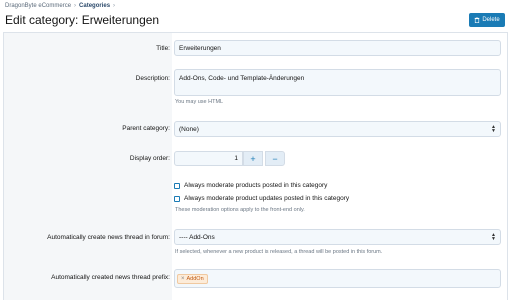 The height and width of the screenshot is (300, 511). Describe the element at coordinates (197, 237) in the screenshot. I see `news-thread-forum-value: ---- Add-Ons` at that location.